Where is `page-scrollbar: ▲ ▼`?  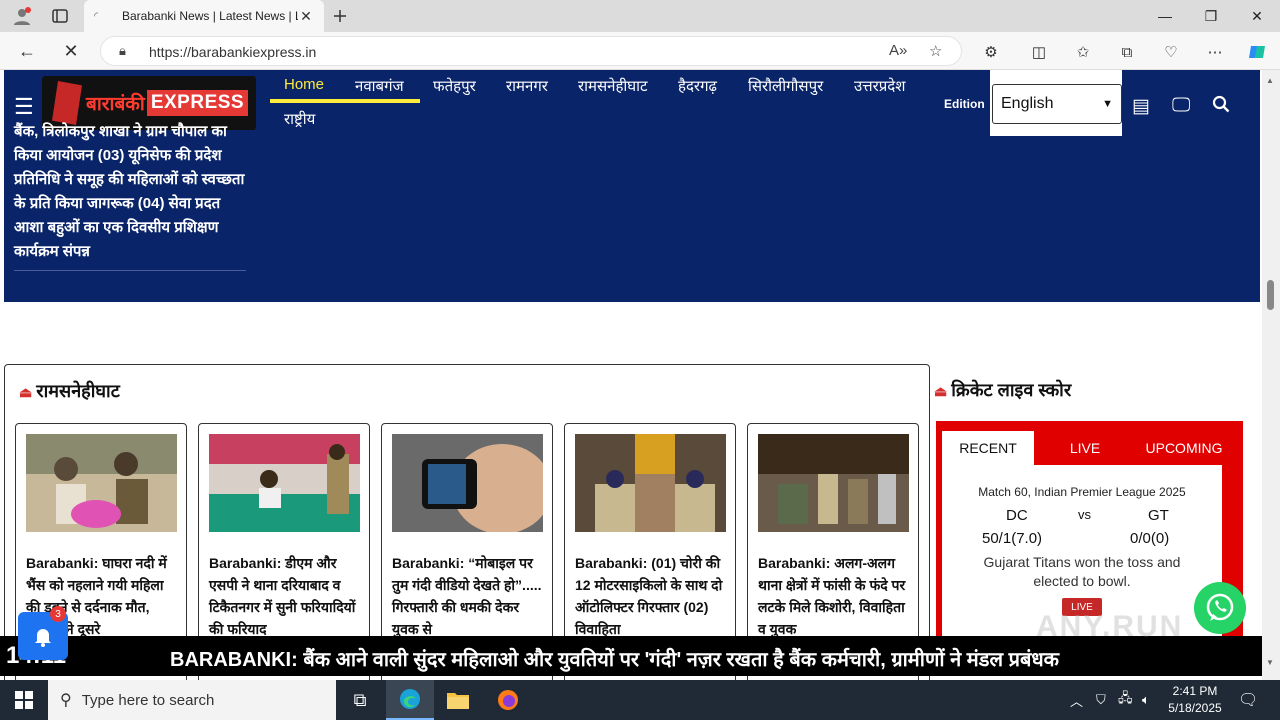 page-scrollbar: ▲ ▼ is located at coordinates (1271, 375).